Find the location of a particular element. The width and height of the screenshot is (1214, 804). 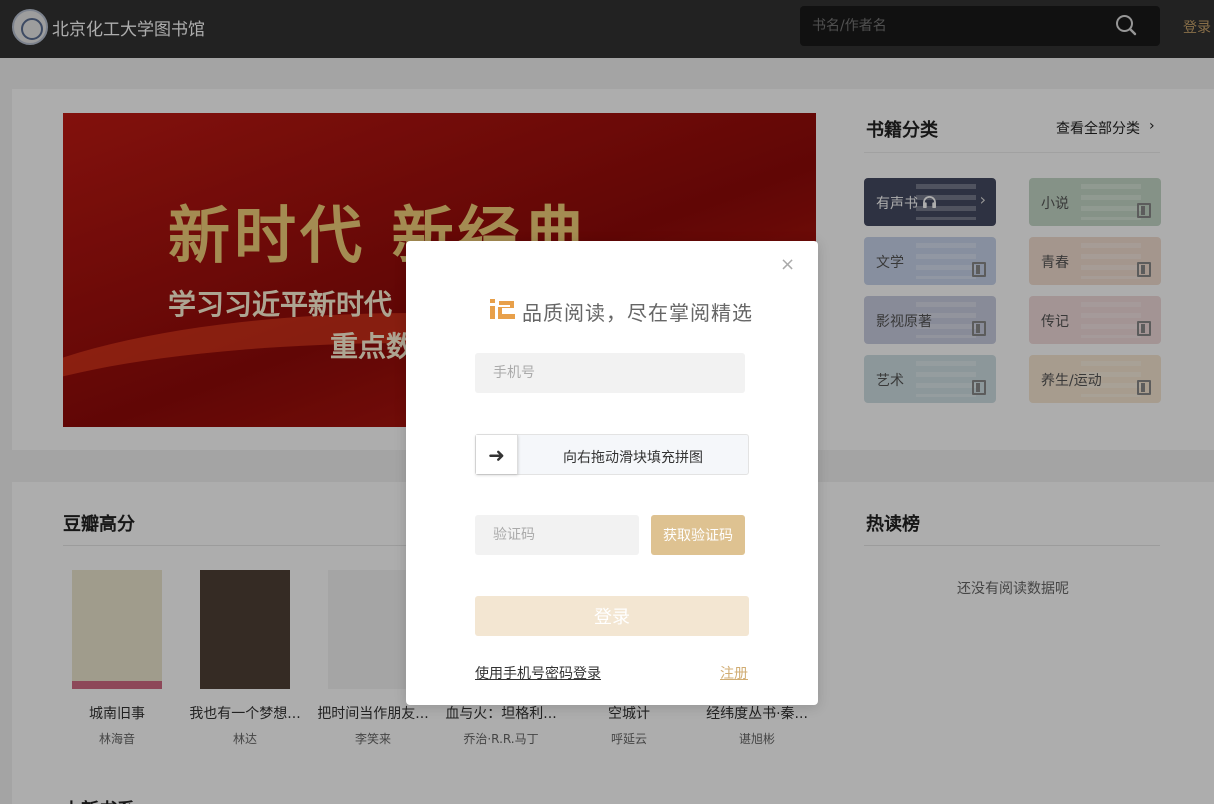

captcha-hint: 向右拖动滑块填充拼图 is located at coordinates (633, 458).